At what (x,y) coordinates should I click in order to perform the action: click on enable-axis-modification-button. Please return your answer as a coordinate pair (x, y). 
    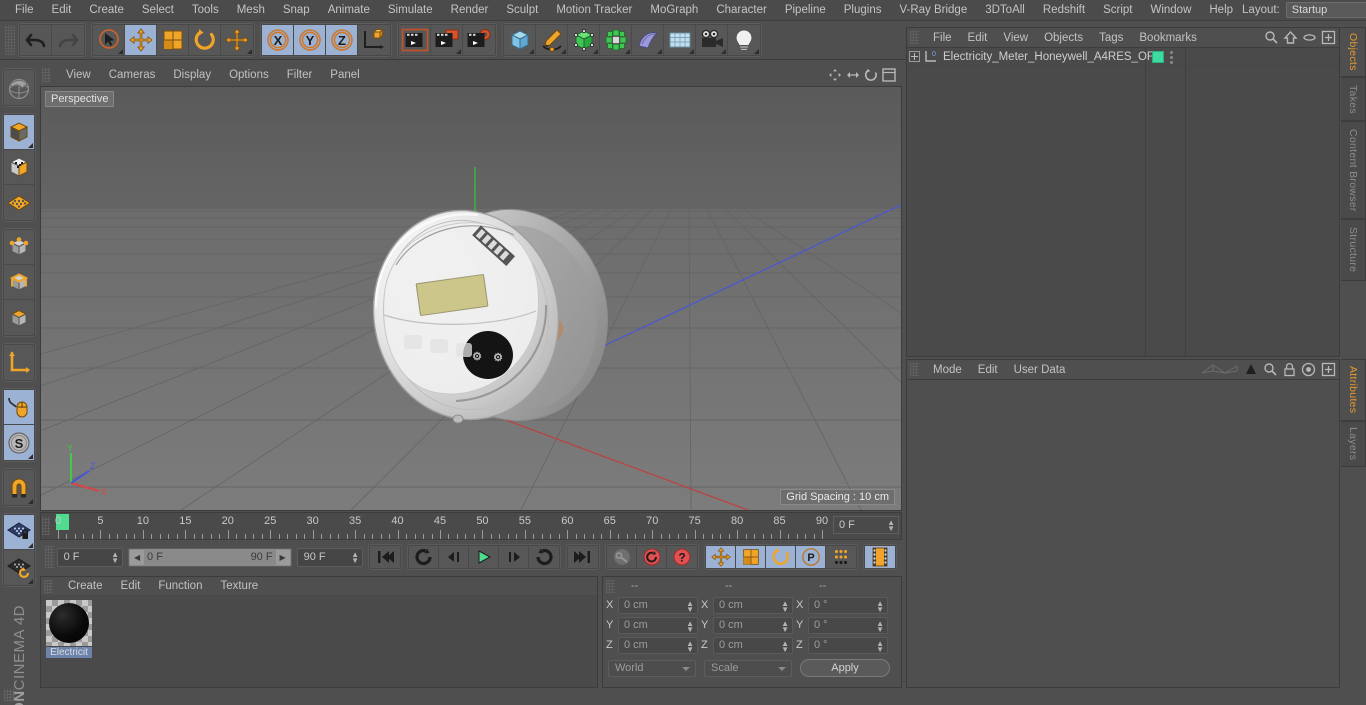
    Looking at the image, I should click on (19, 362).